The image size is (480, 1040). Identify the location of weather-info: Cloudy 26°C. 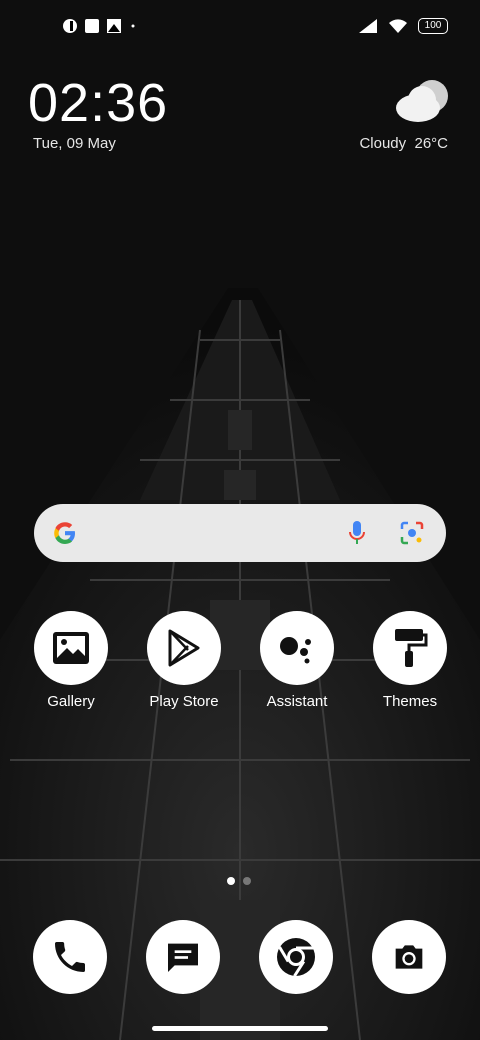
(403, 143).